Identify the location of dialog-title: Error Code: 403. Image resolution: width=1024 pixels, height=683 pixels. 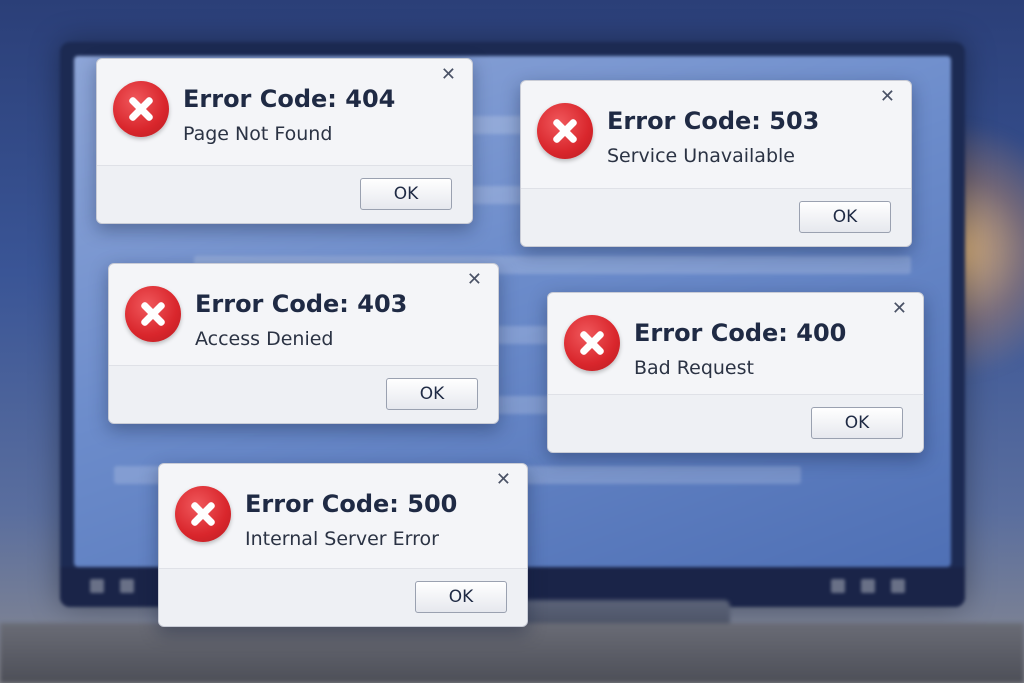
(301, 304).